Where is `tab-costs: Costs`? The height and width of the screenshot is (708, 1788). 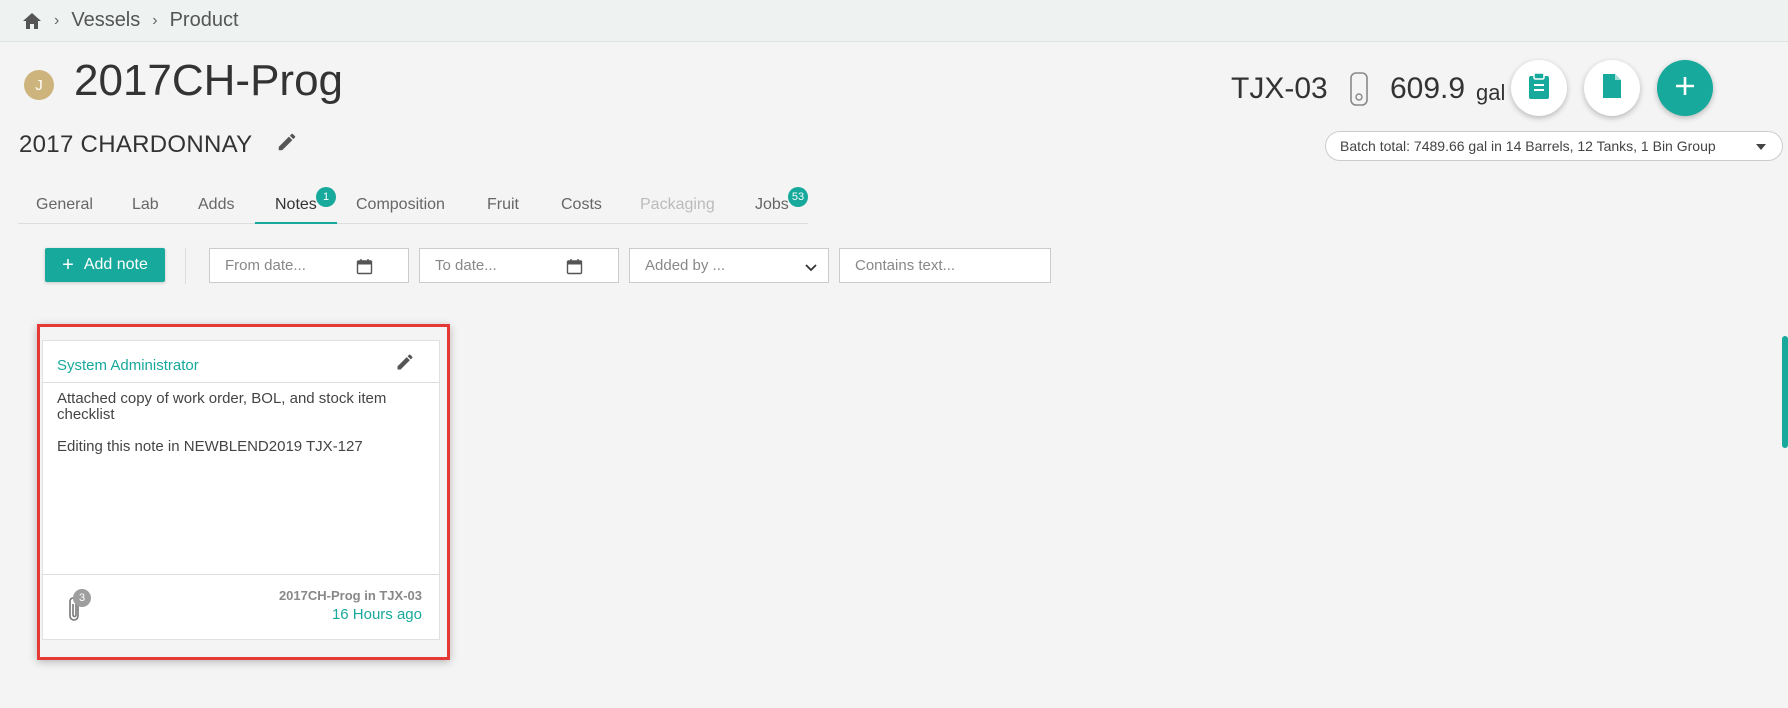 tab-costs: Costs is located at coordinates (581, 205).